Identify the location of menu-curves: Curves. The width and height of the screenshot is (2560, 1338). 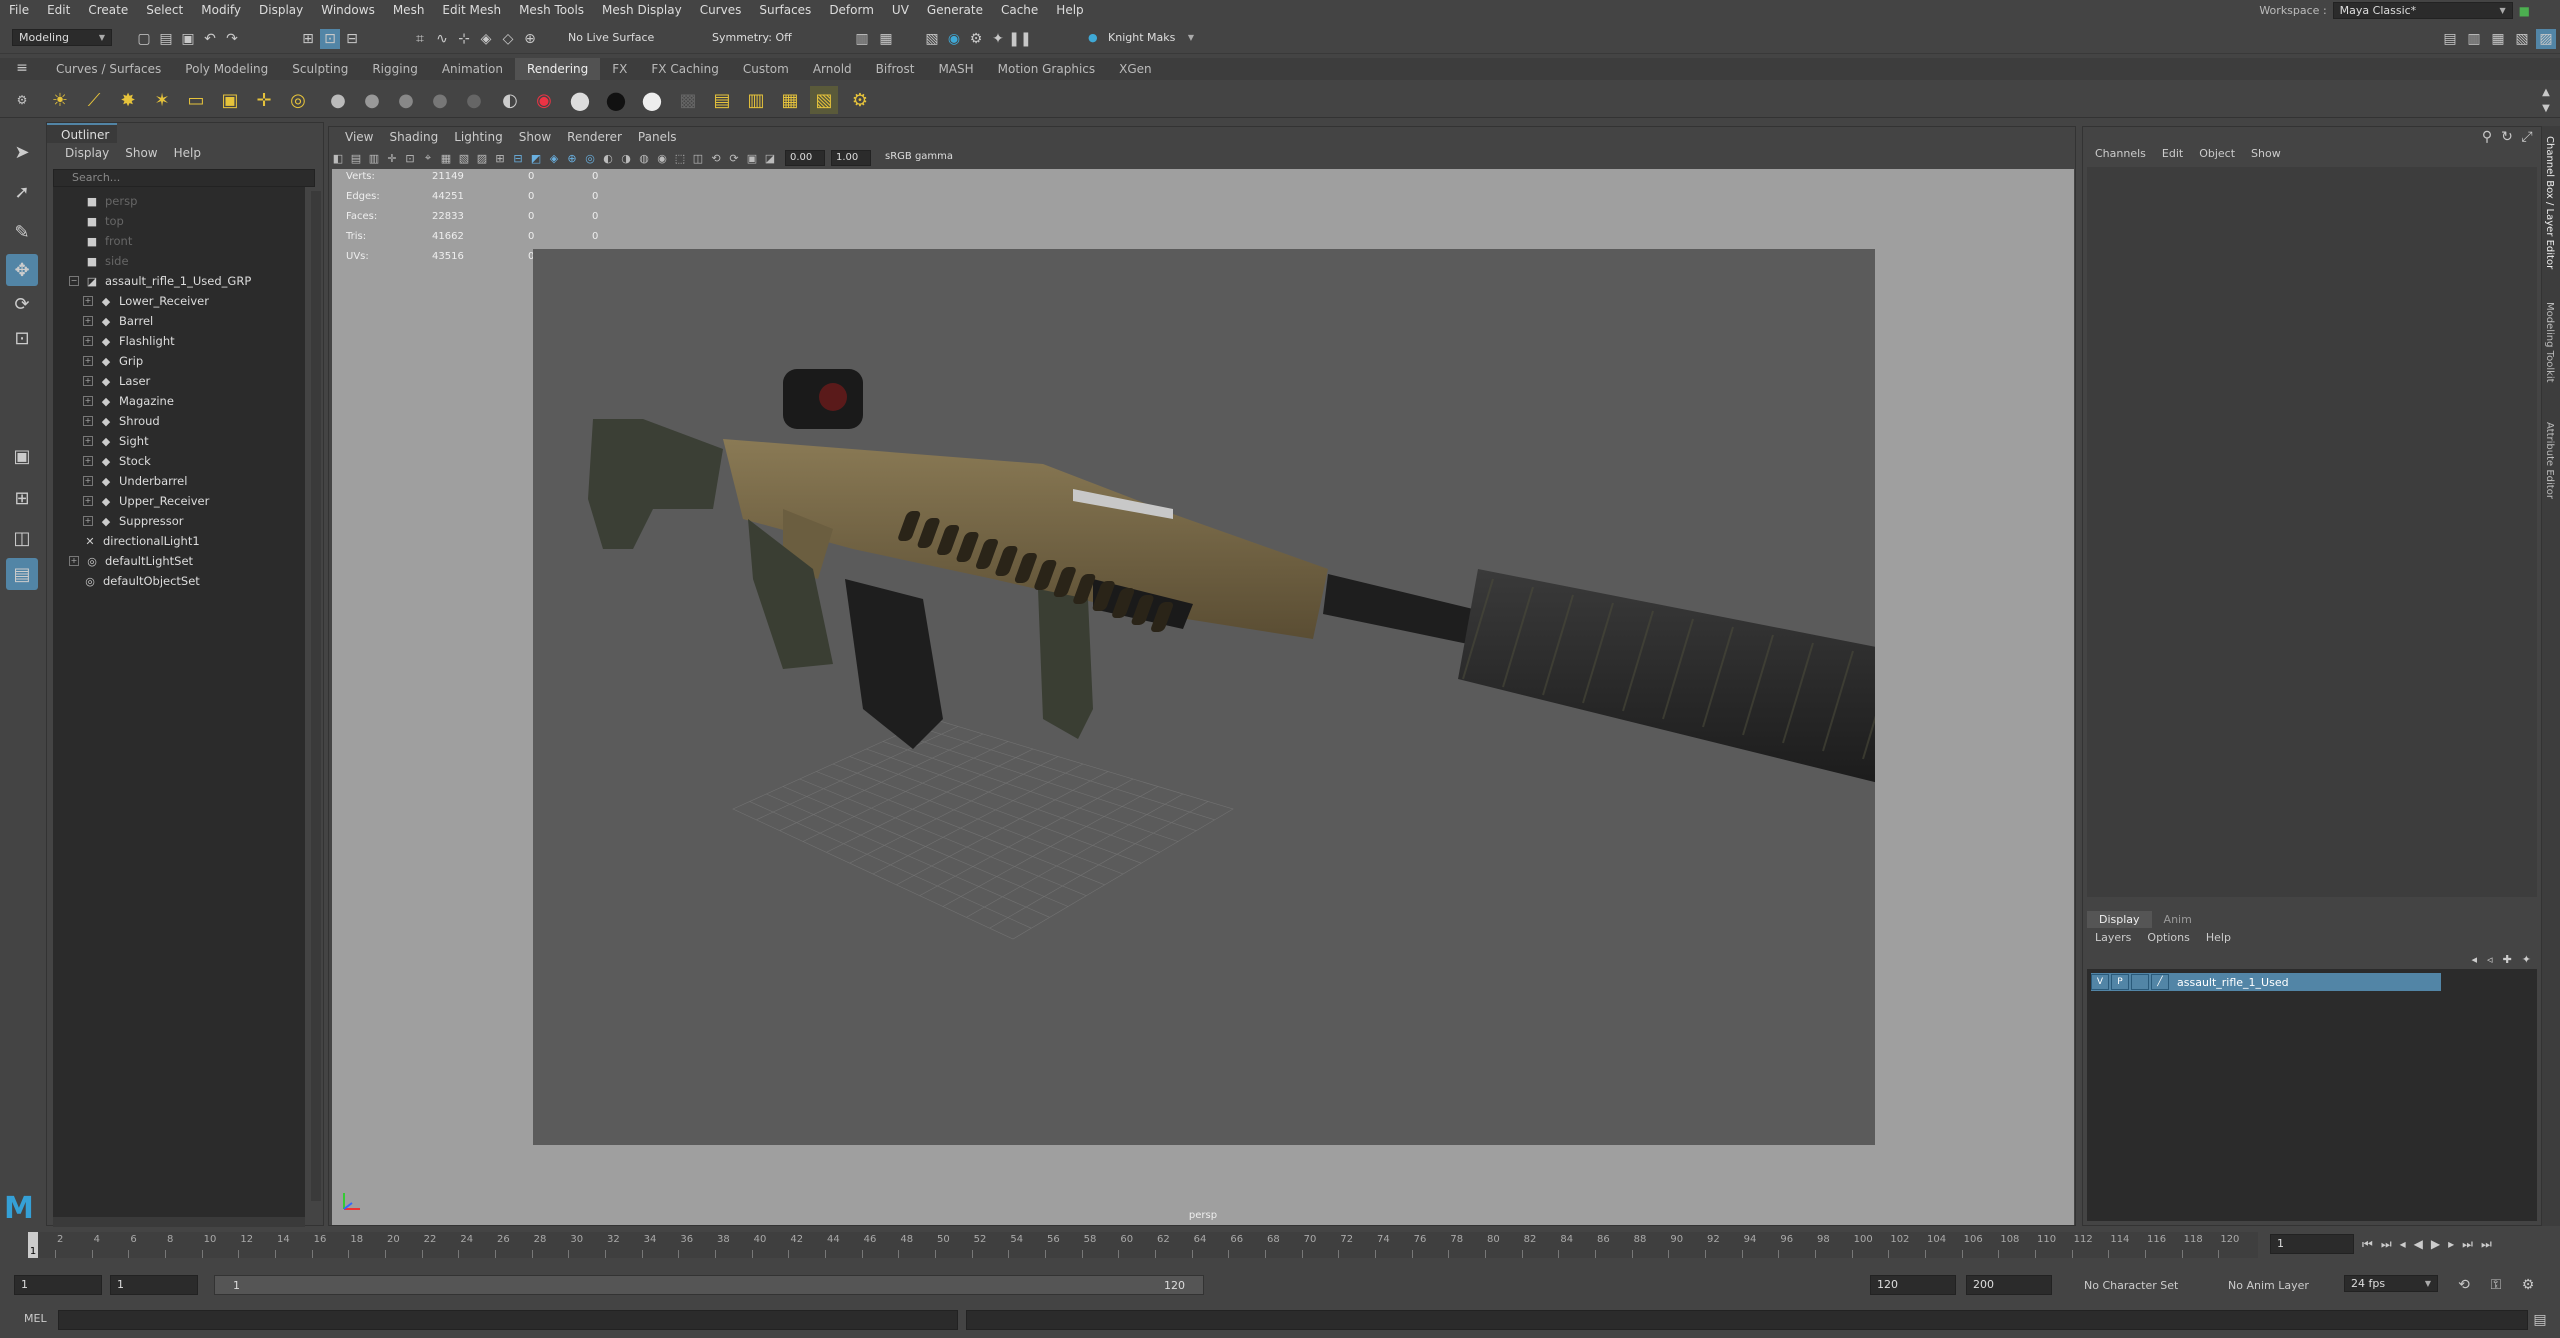
(721, 10).